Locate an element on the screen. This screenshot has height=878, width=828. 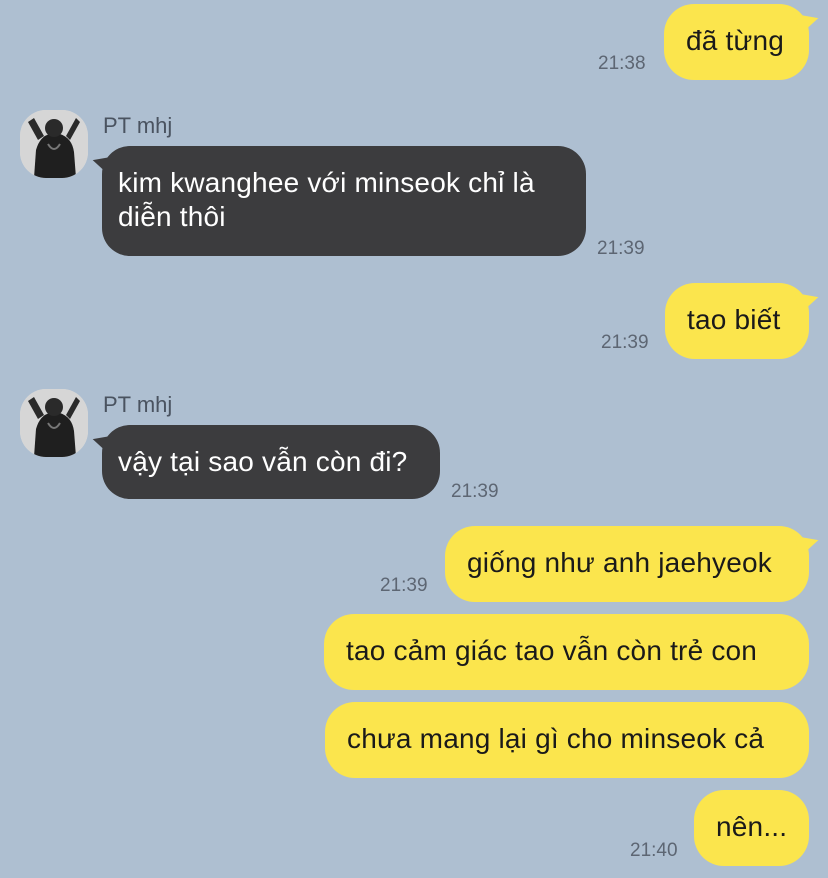
message-text: tao biết is located at coordinates (734, 319).